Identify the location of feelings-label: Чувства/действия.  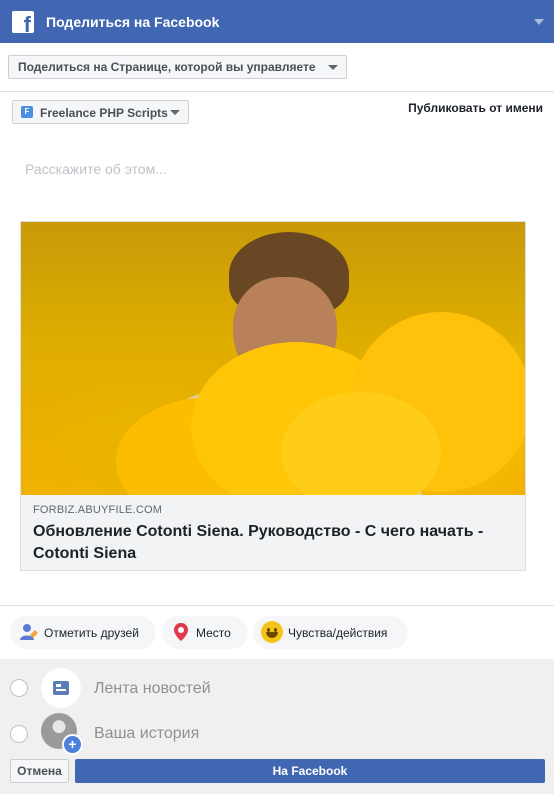
(338, 633).